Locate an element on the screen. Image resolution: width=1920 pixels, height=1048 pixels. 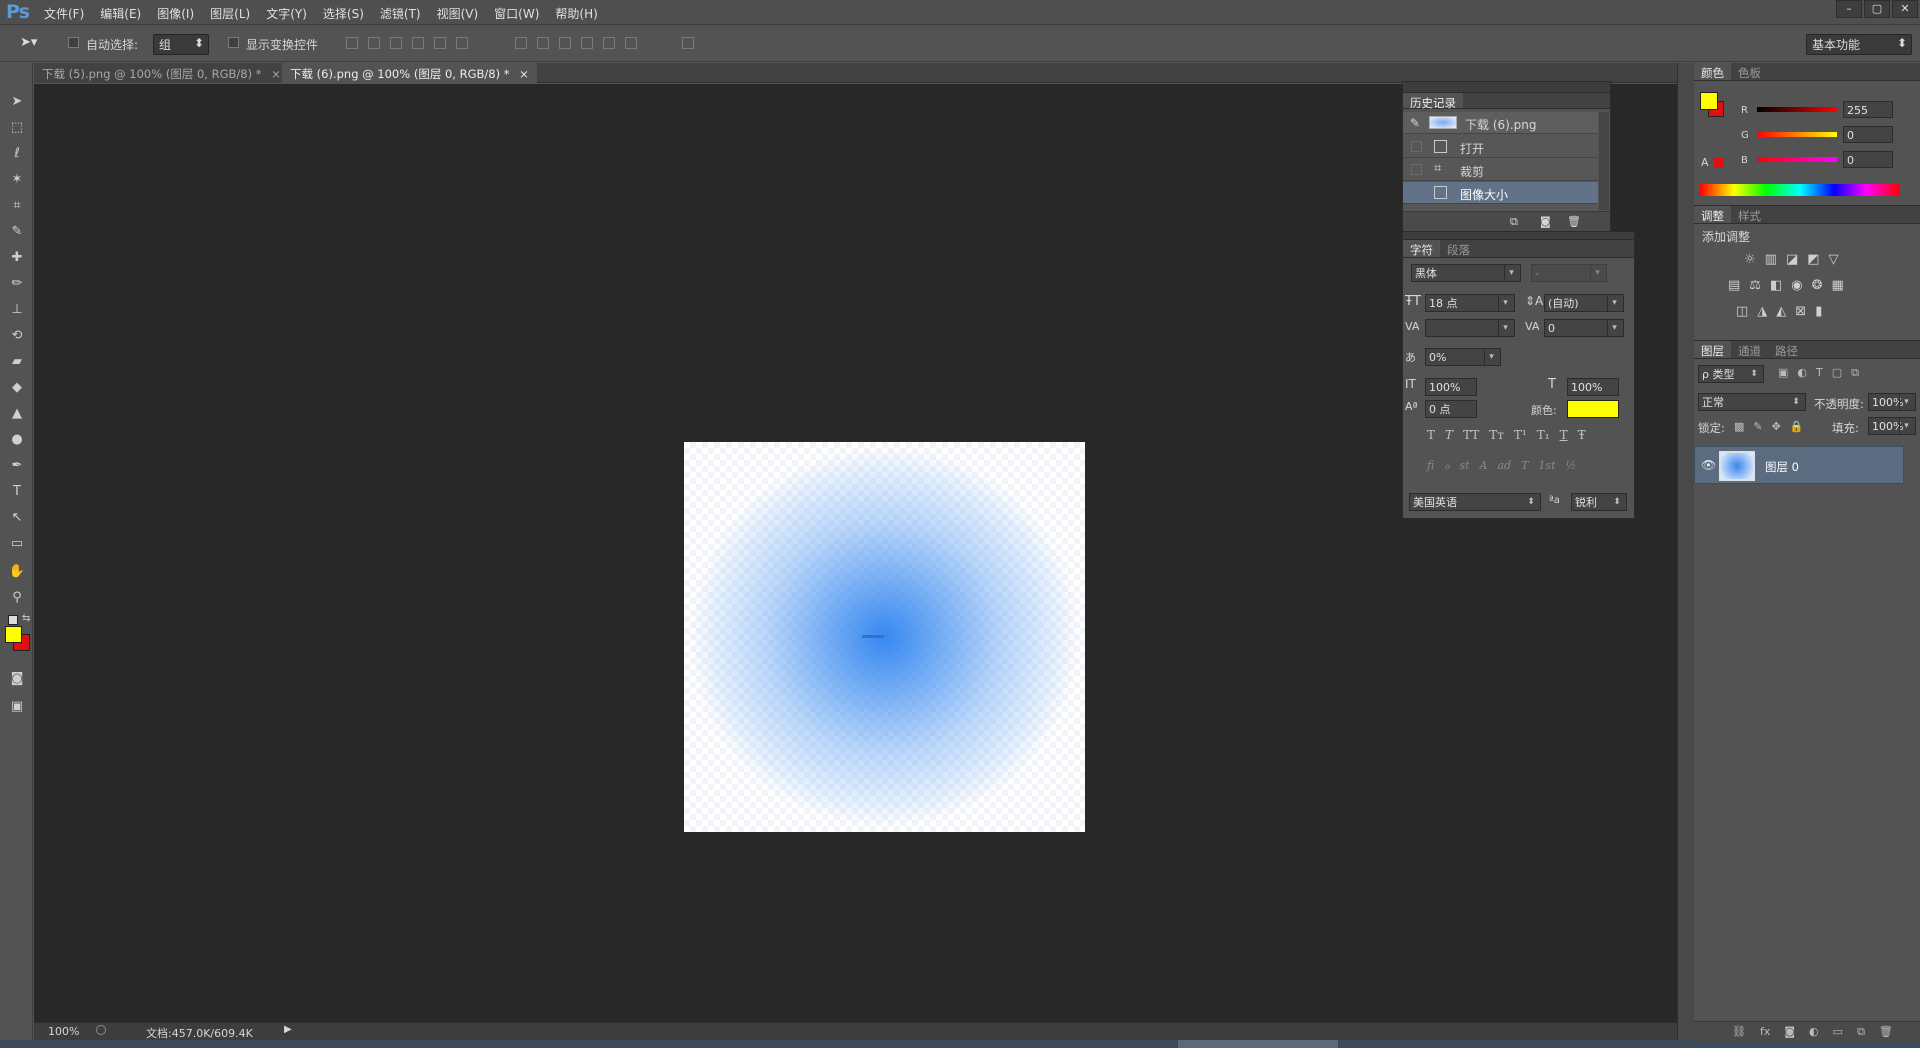
language-dropdown: 美国英语 ⬍ is located at coordinates (1475, 502).